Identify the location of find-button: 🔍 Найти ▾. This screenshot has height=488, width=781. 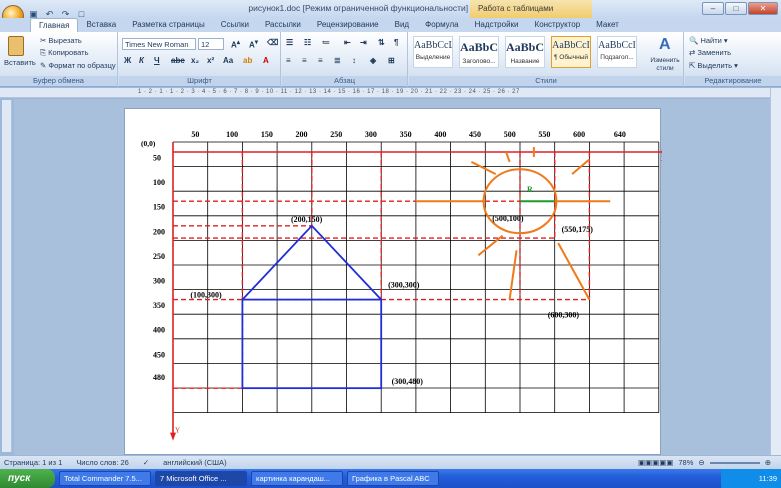
(708, 40).